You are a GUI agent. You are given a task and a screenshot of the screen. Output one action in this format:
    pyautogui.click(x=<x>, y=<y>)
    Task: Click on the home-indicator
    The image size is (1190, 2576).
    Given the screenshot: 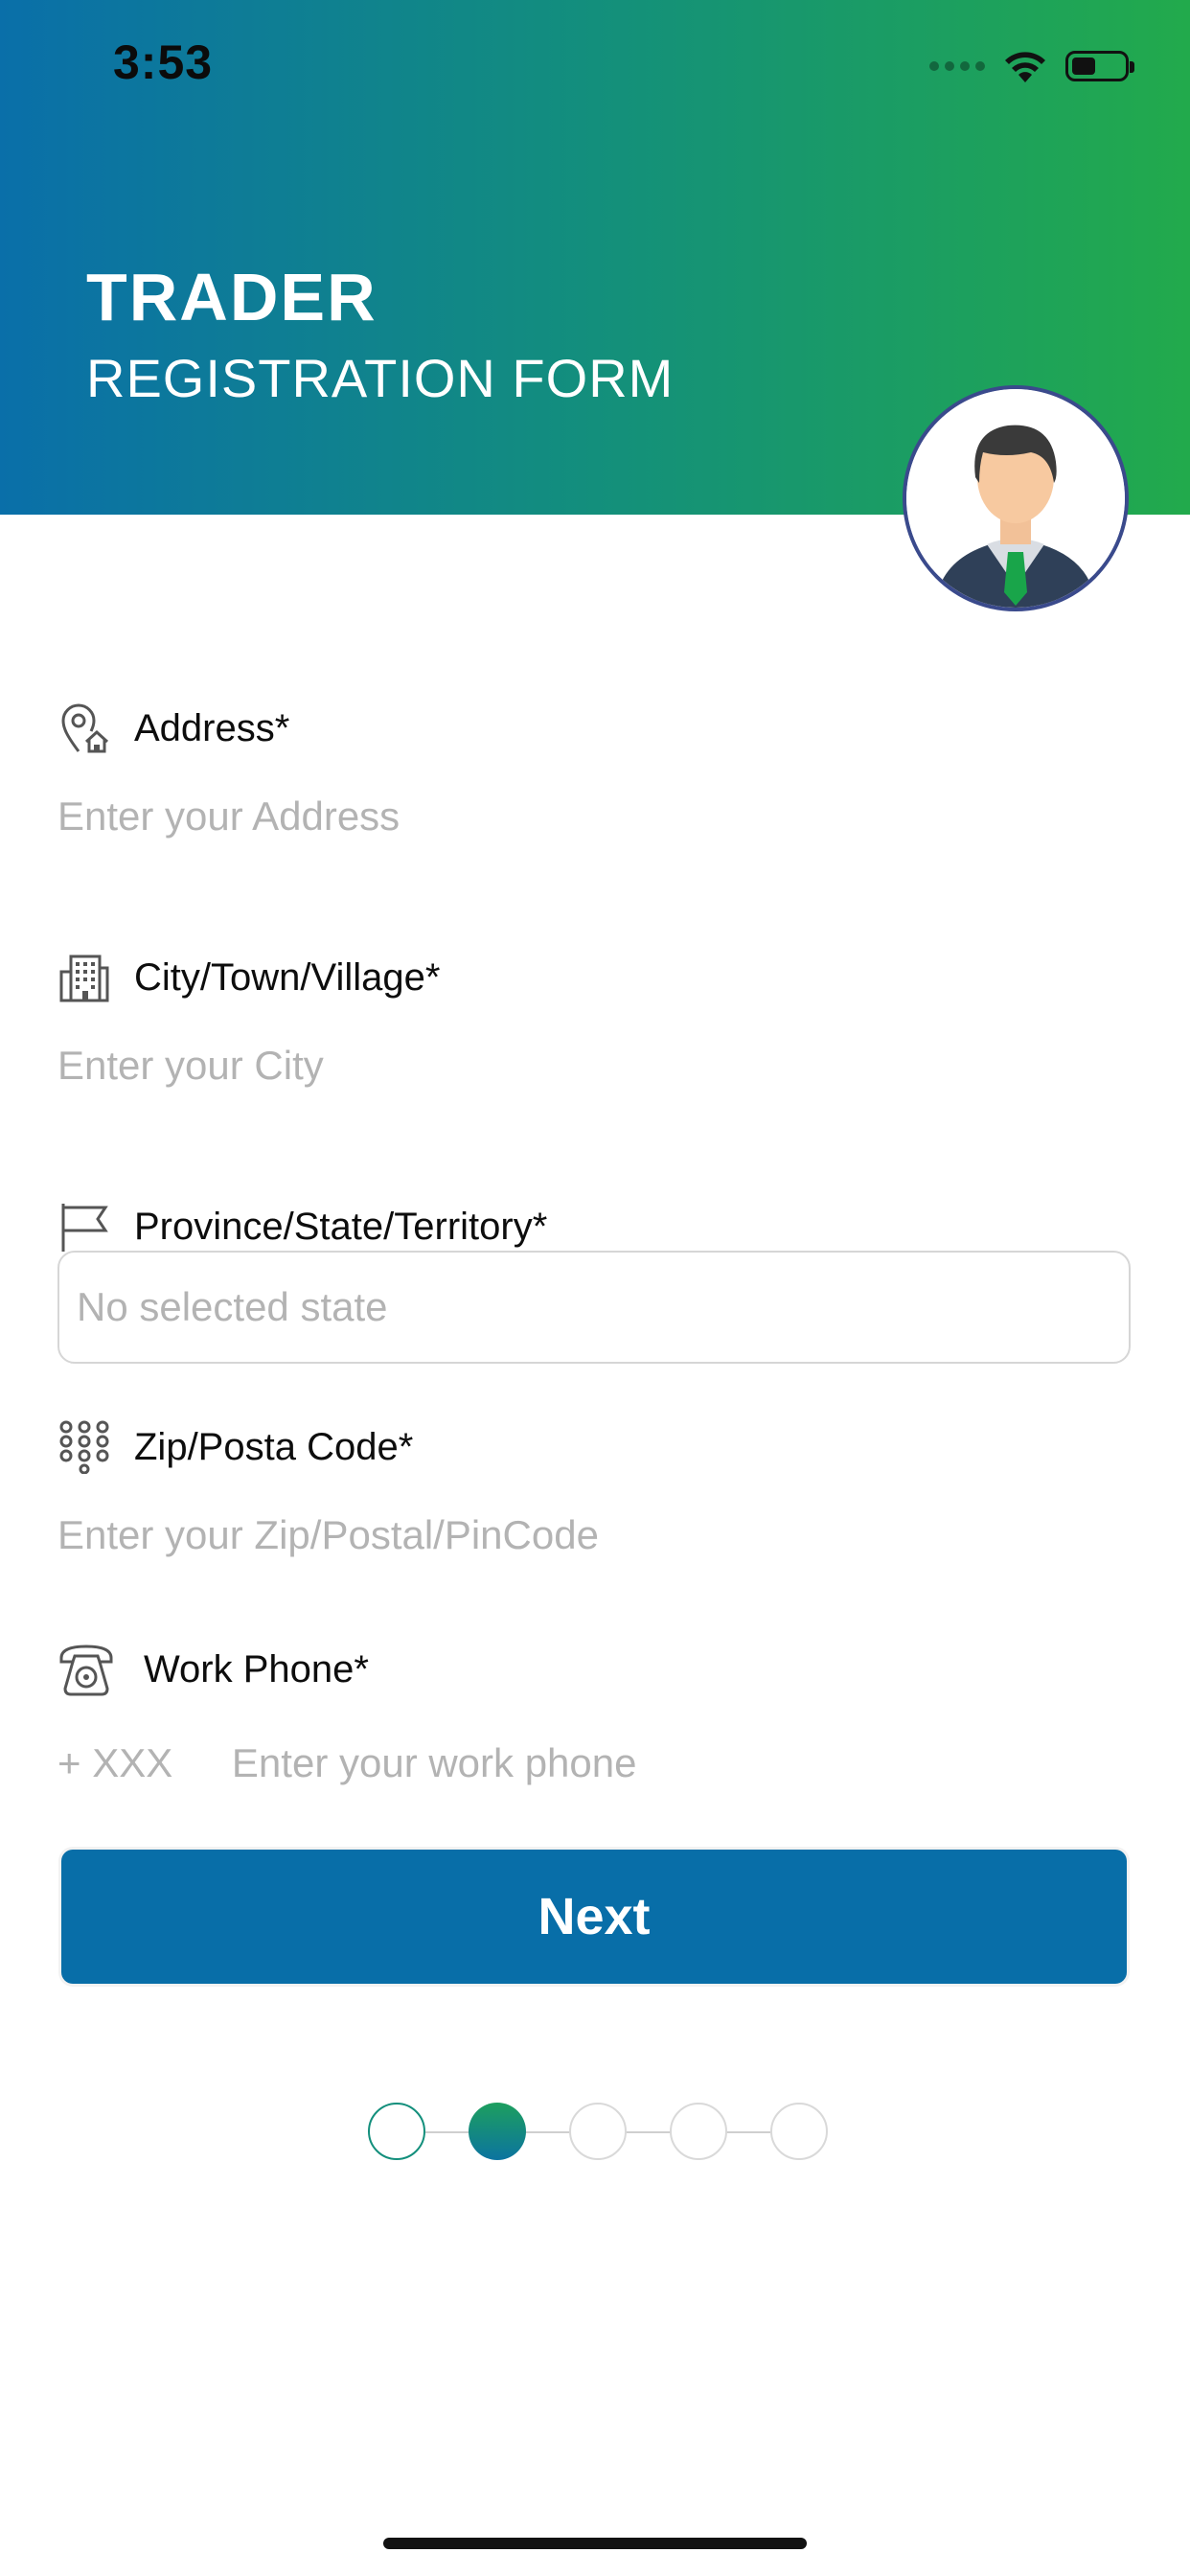 What is the action you would take?
    pyautogui.click(x=595, y=2543)
    